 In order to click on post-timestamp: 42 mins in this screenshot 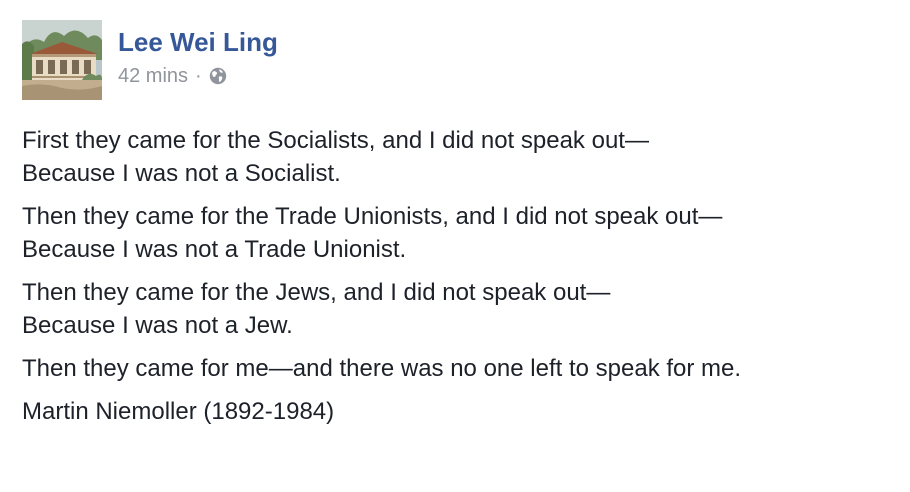, I will do `click(153, 76)`.